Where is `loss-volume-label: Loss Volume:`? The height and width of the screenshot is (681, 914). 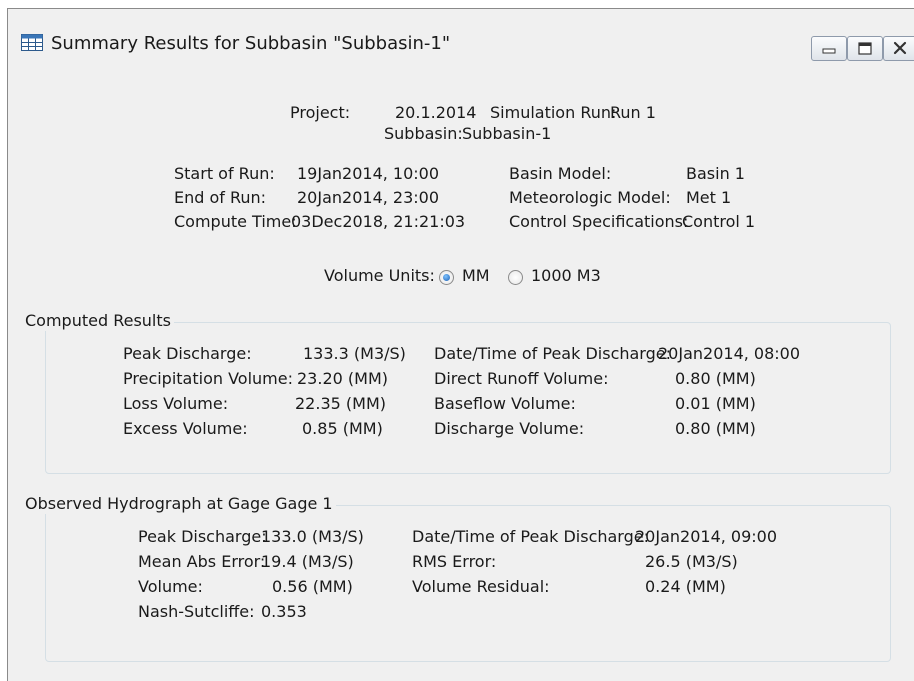
loss-volume-label: Loss Volume: is located at coordinates (176, 403).